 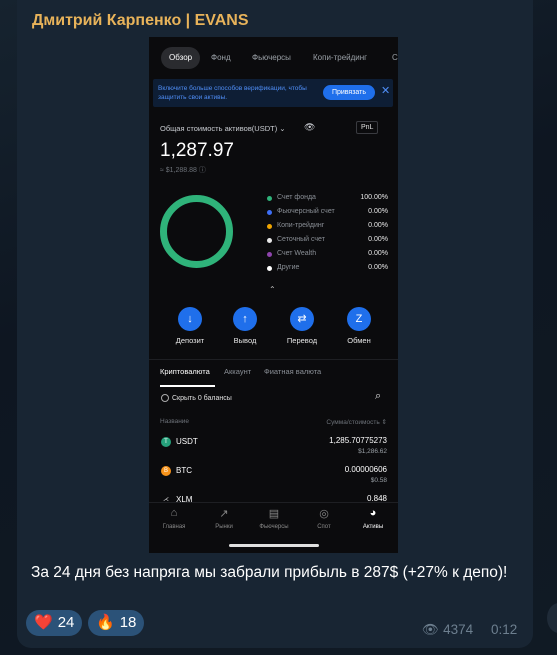 I want to click on total-usd-value: ≈ $1,288.88 ⓘ, so click(x=183, y=170).